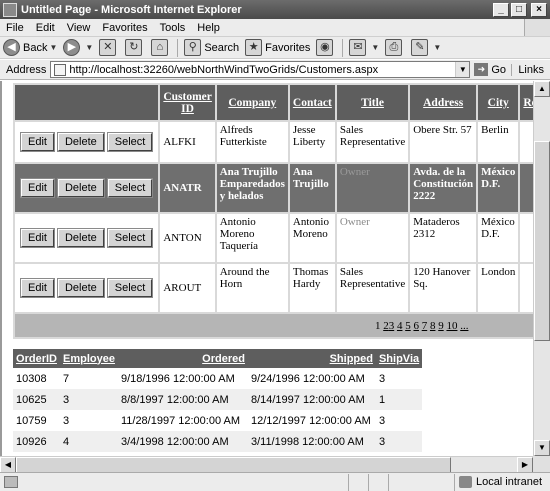  Describe the element at coordinates (539, 9) in the screenshot. I see `close-button: ×` at that location.